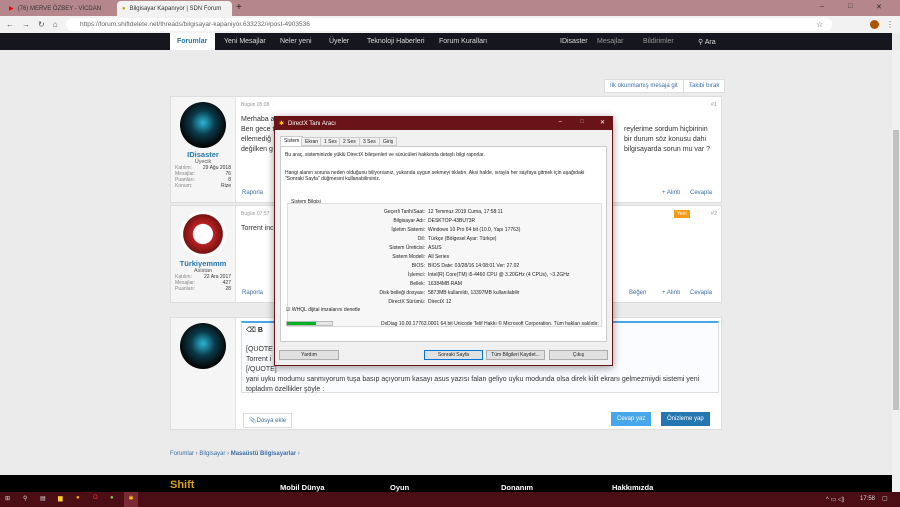 This screenshot has width=900, height=507. I want to click on task-view-icon: ▤, so click(43, 498).